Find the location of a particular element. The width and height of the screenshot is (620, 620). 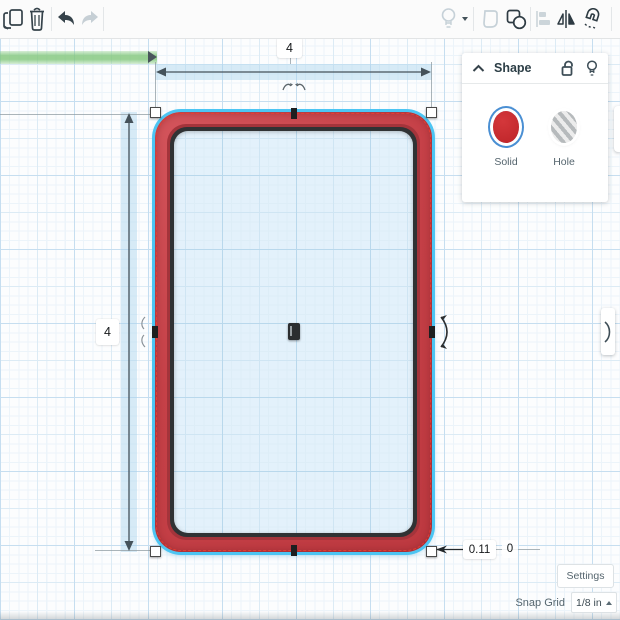

snap-grid-row: Snap Grid 1/8 in is located at coordinates (310, 602).